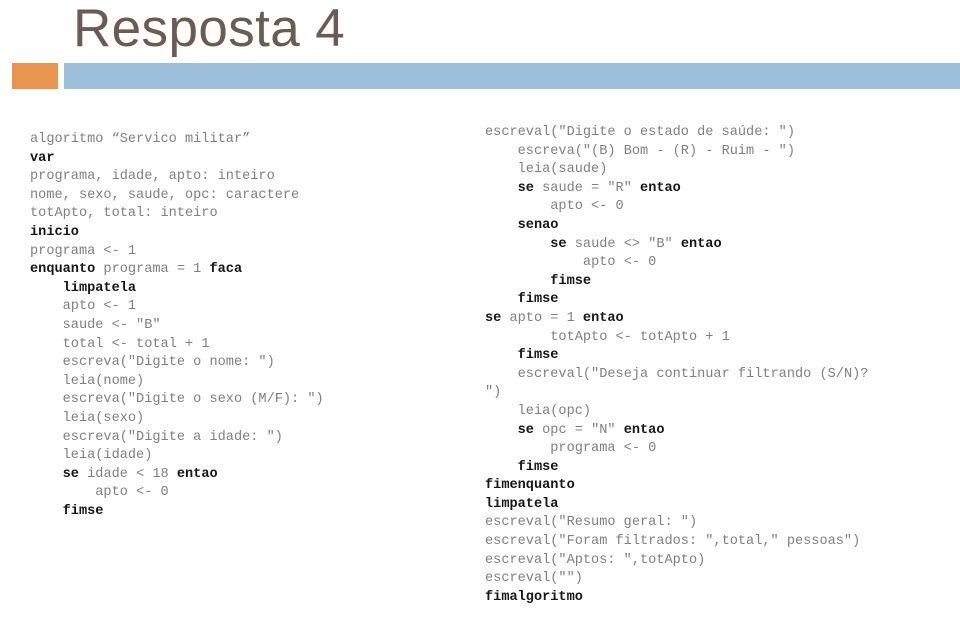  I want to click on code-text: escreval("Digite o estado de saúde: "), so click(640, 132).